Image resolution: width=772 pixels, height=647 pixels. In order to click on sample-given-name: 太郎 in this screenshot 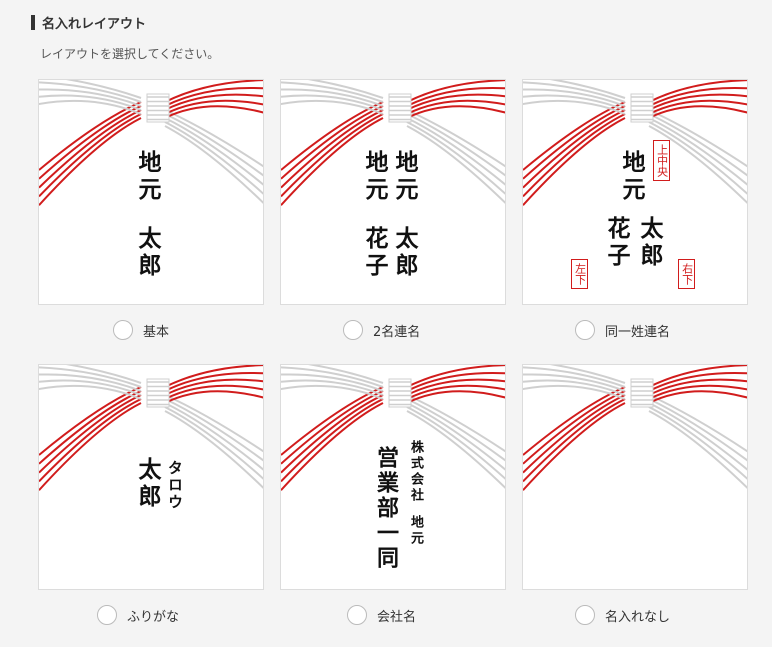, I will do `click(147, 253)`.